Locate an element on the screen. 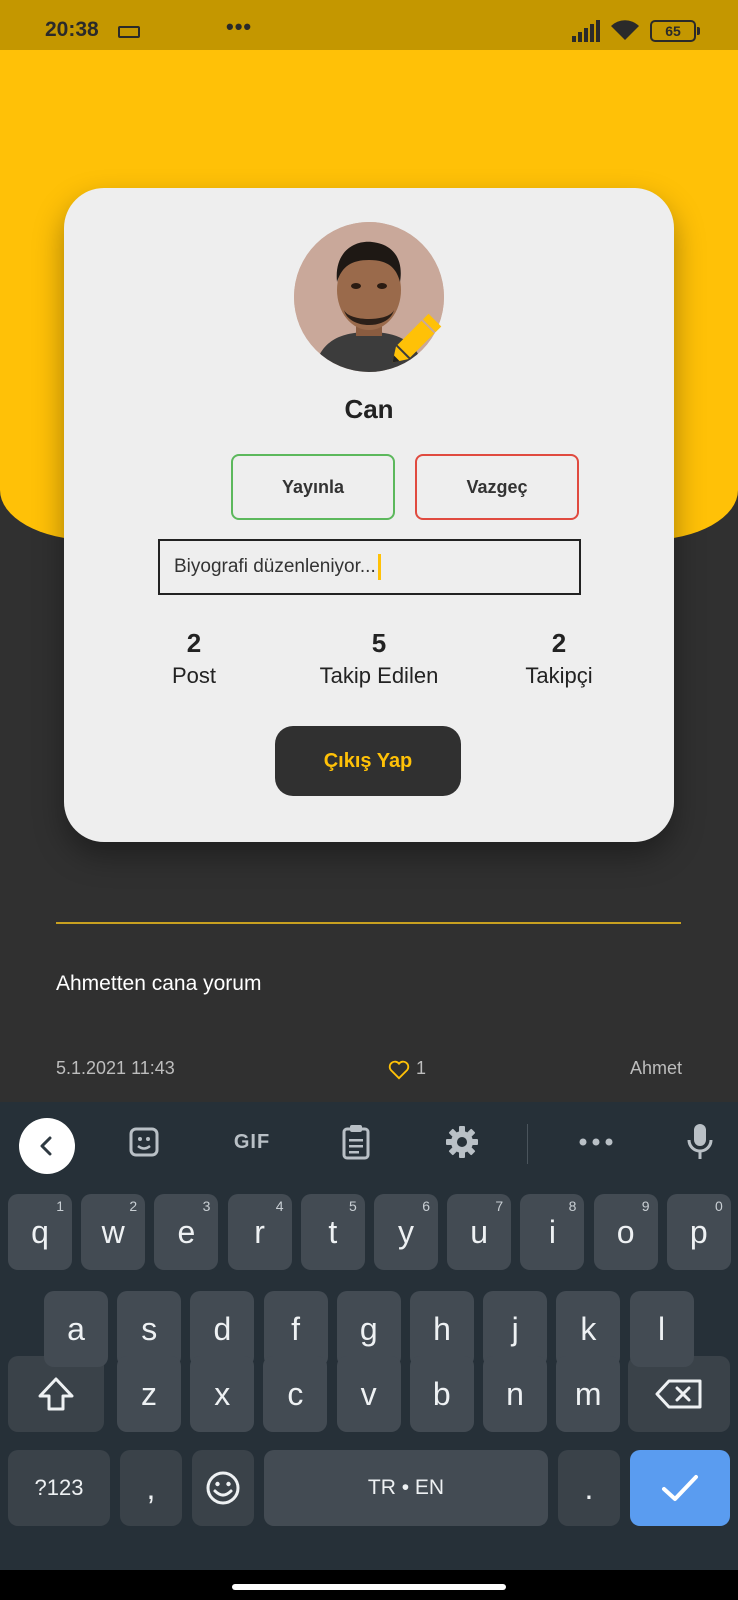 The width and height of the screenshot is (738, 1600). key-u: u7 is located at coordinates (479, 1232).